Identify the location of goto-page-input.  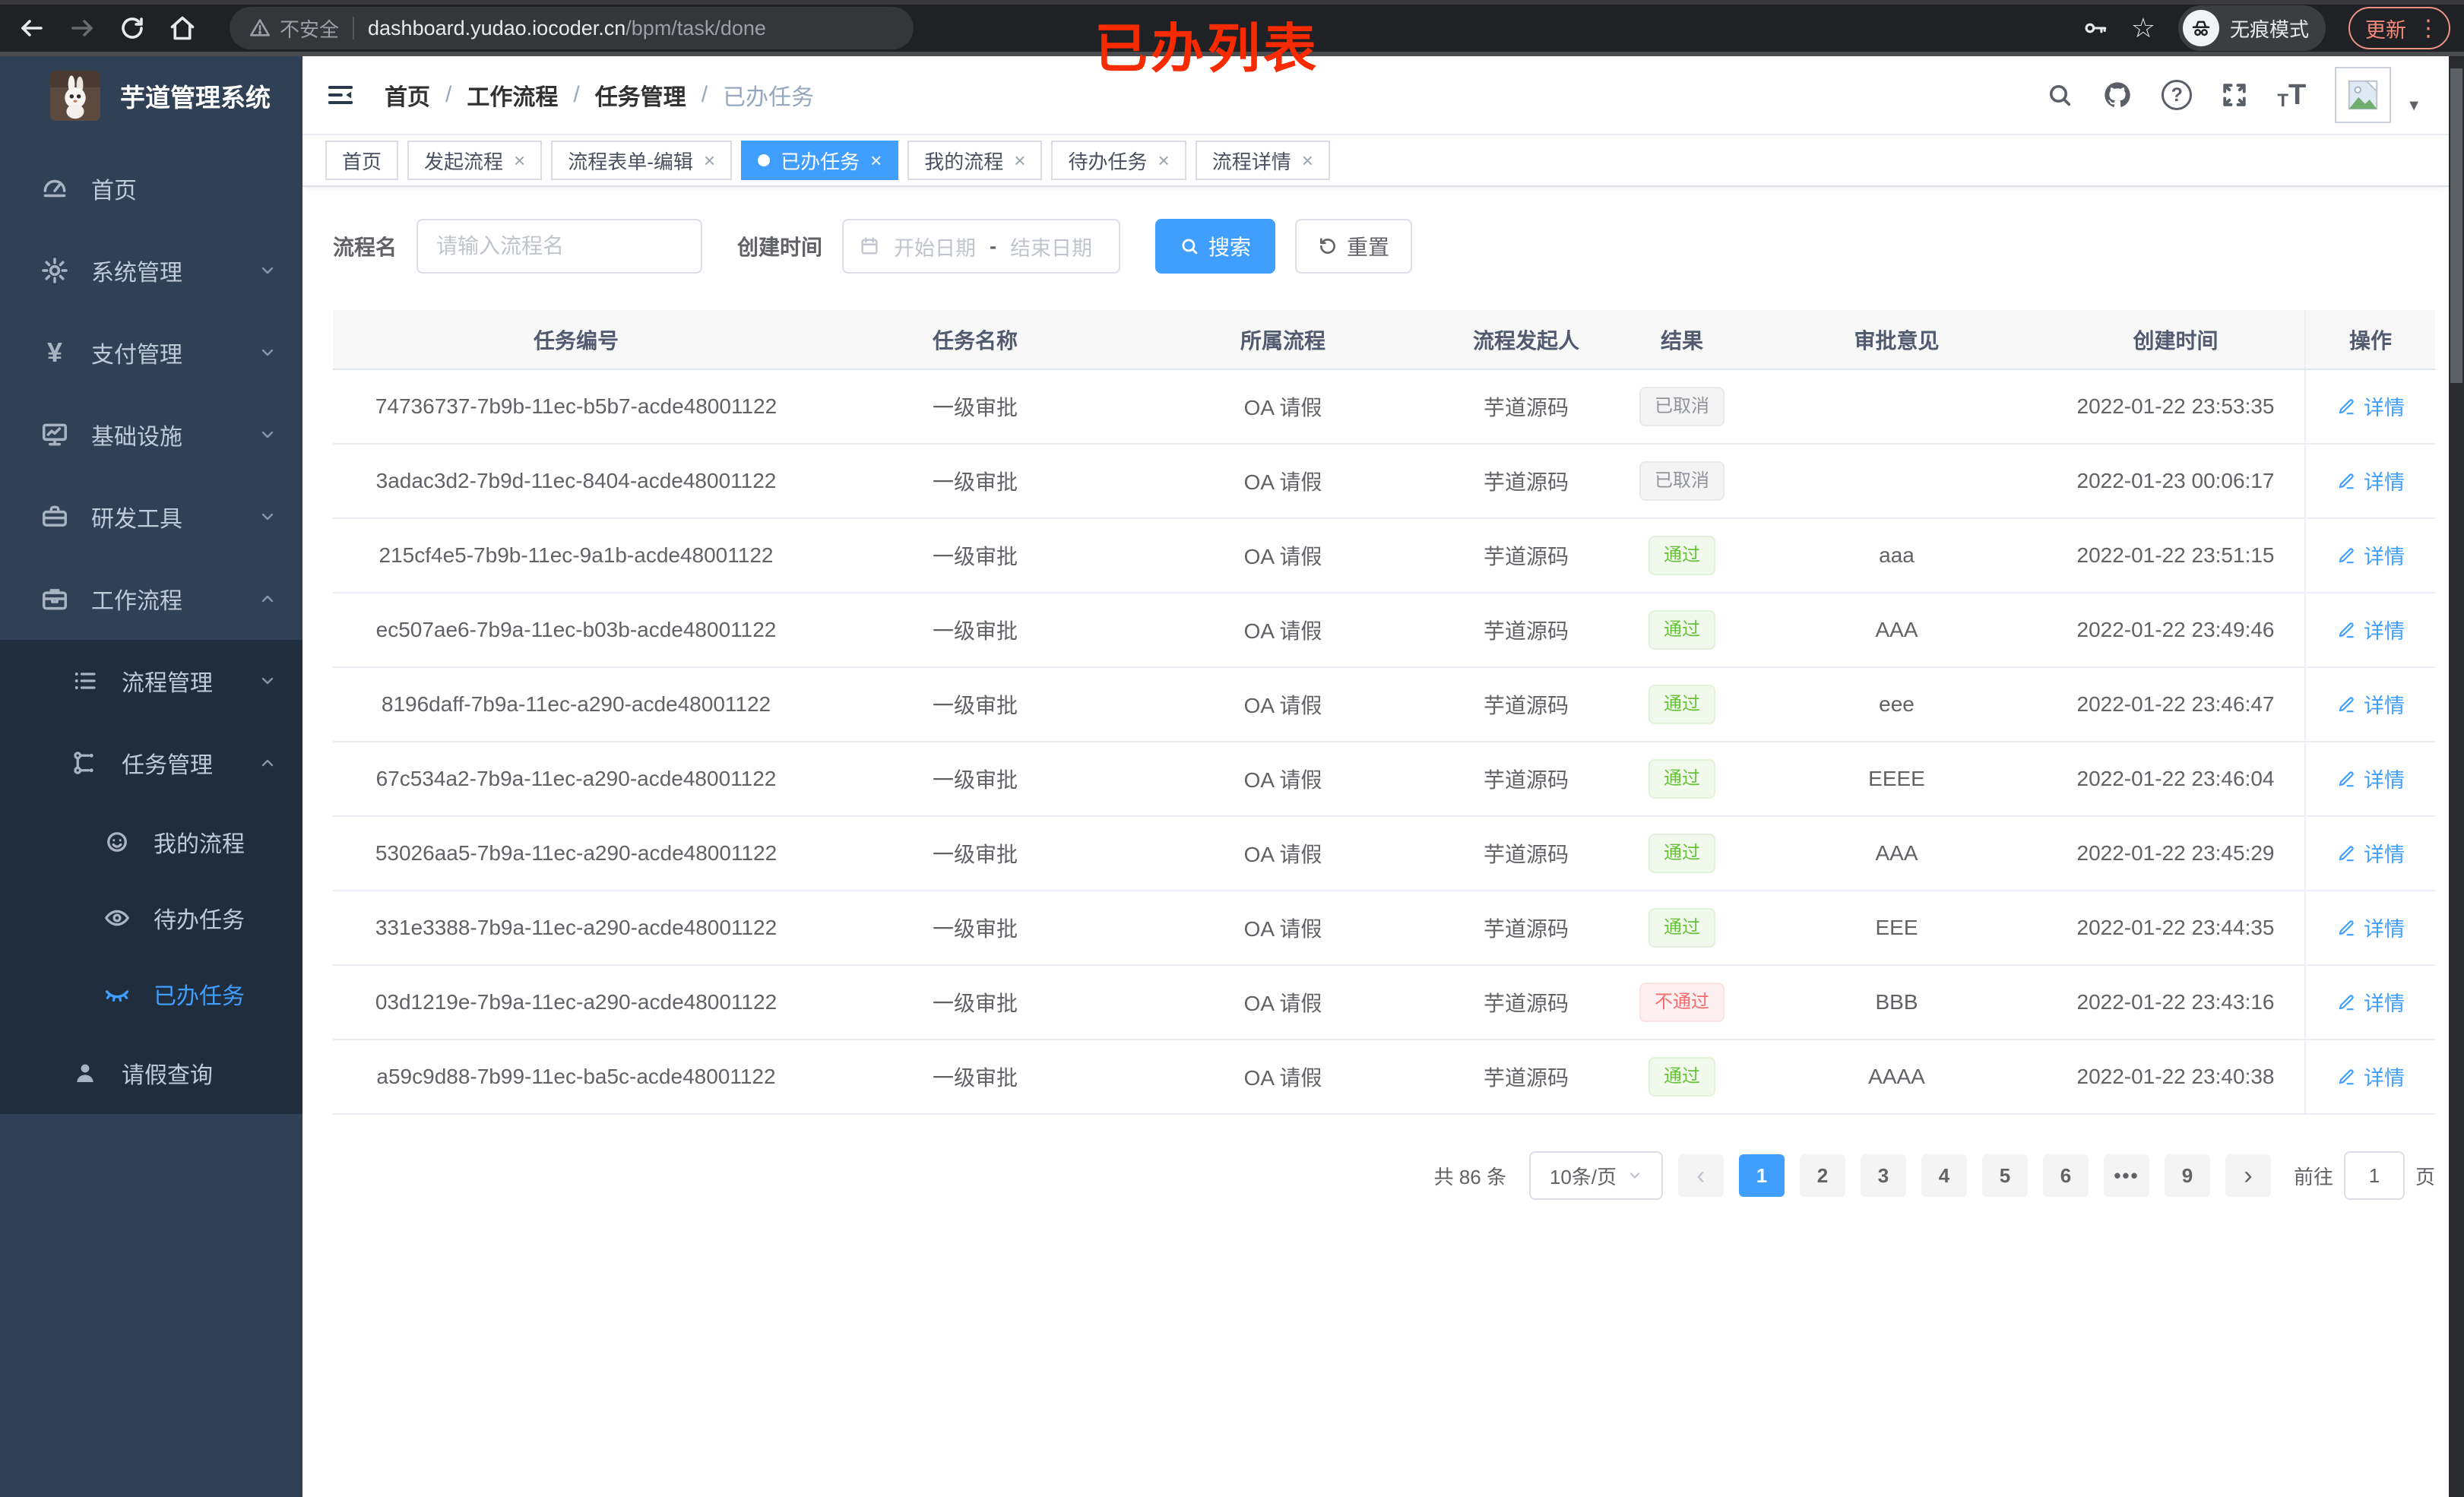
(2374, 1175).